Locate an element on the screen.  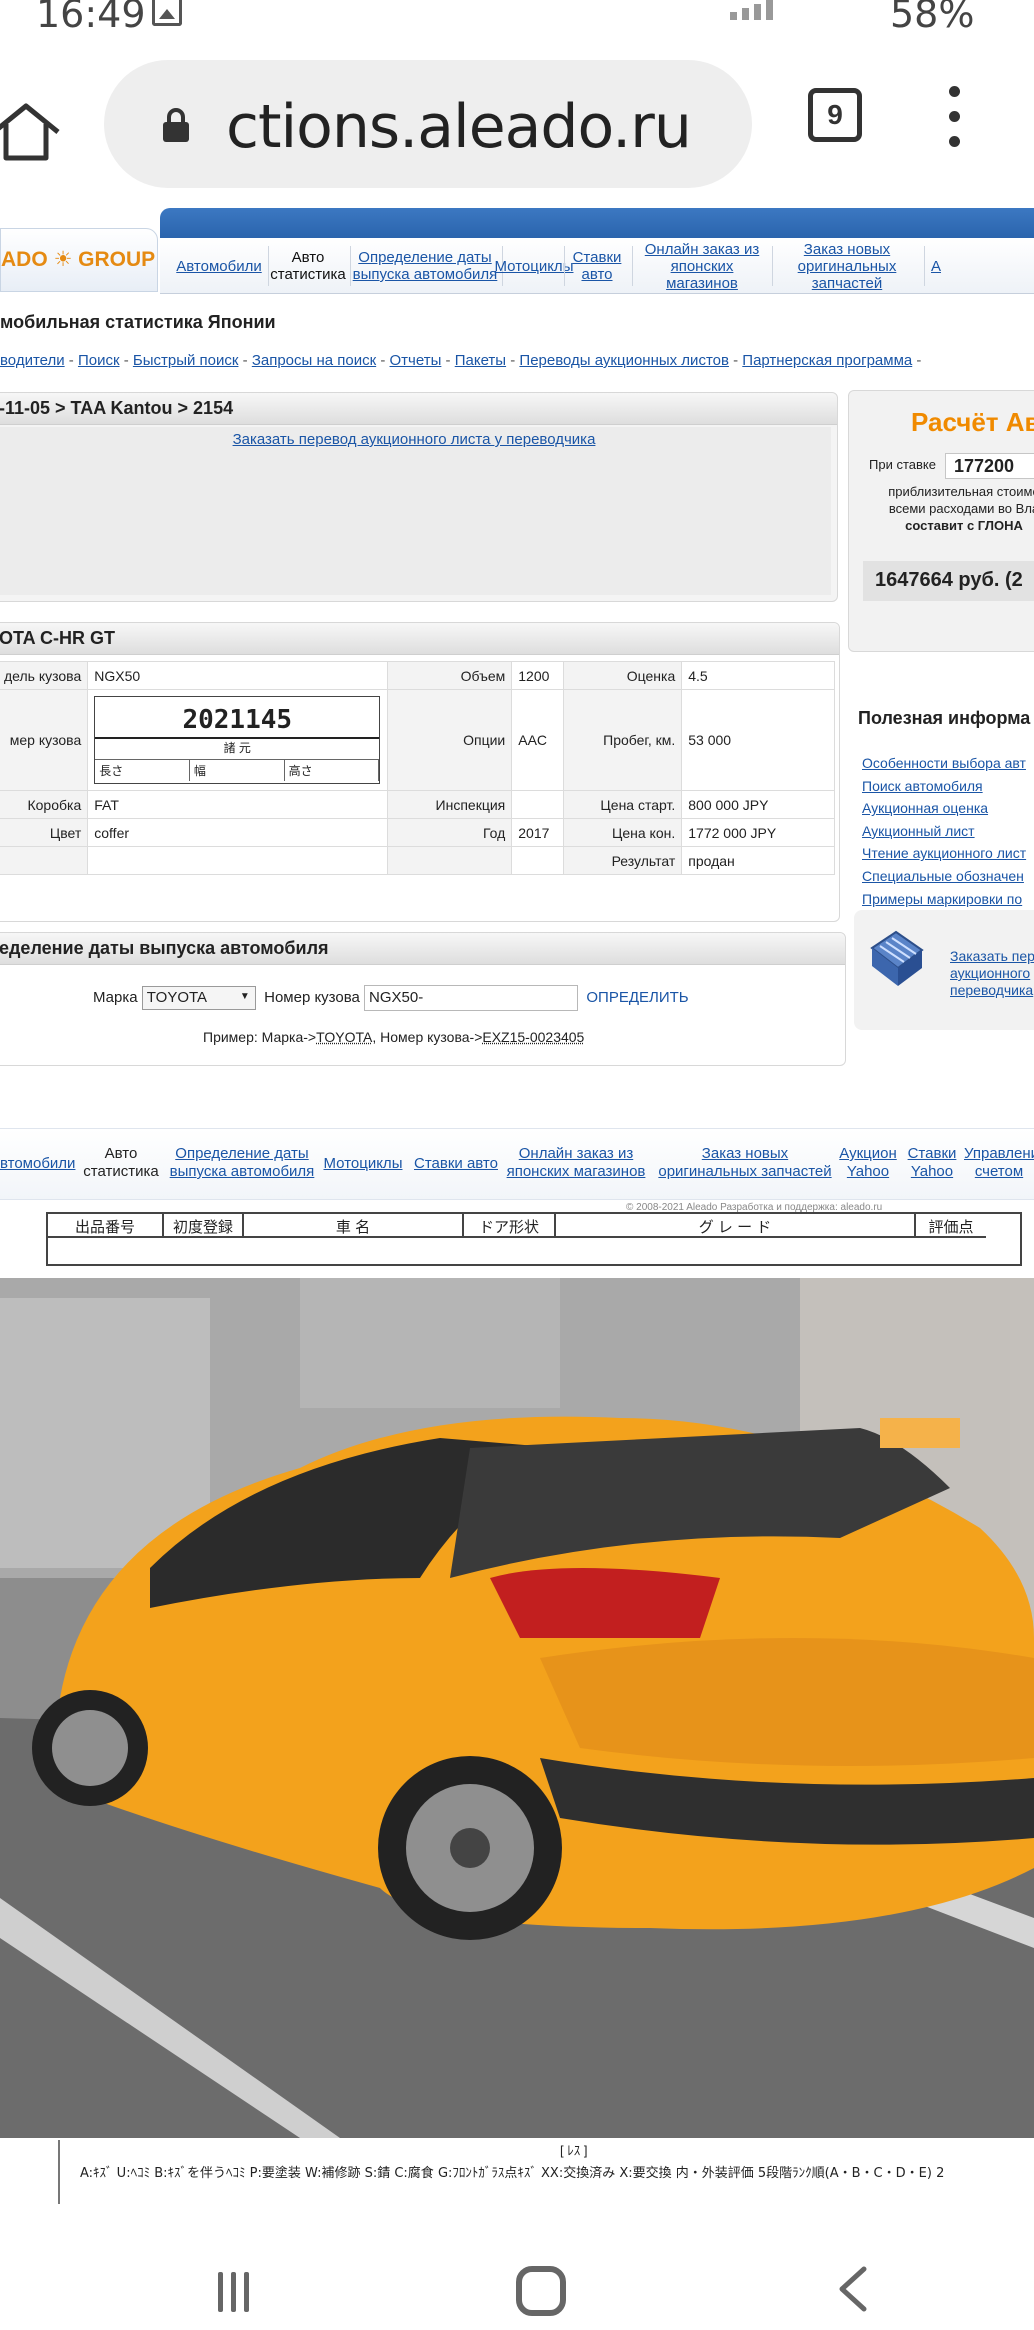
spec-value is located at coordinates (238, 860).